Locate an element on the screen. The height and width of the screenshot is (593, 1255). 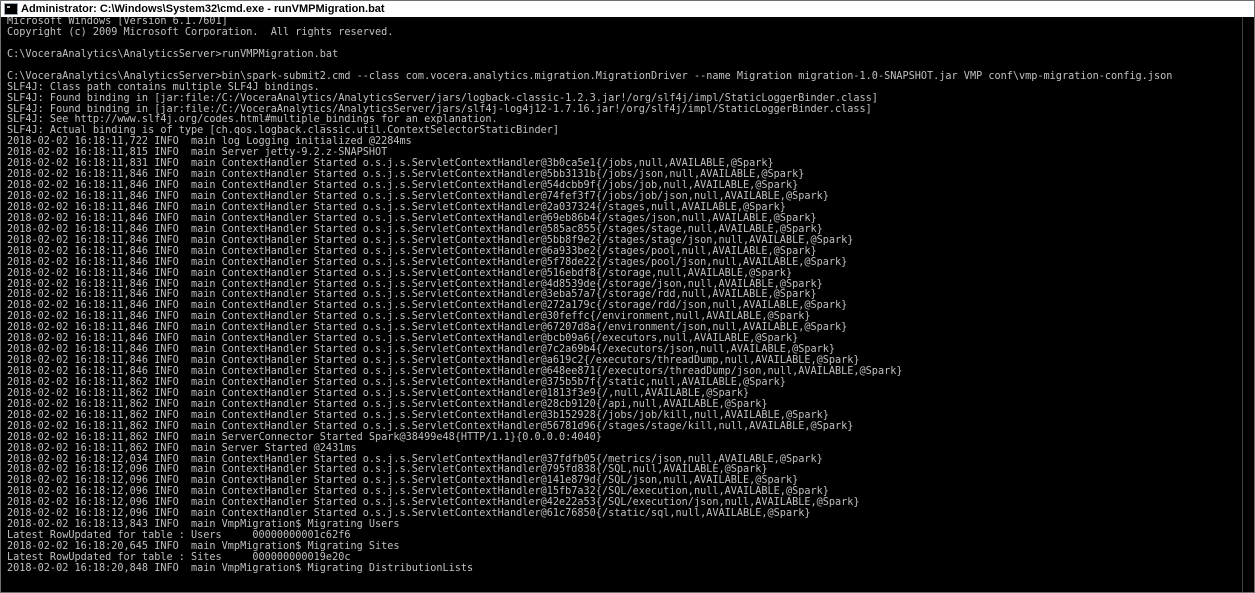
vertical-scrollbar is located at coordinates (1248, 304).